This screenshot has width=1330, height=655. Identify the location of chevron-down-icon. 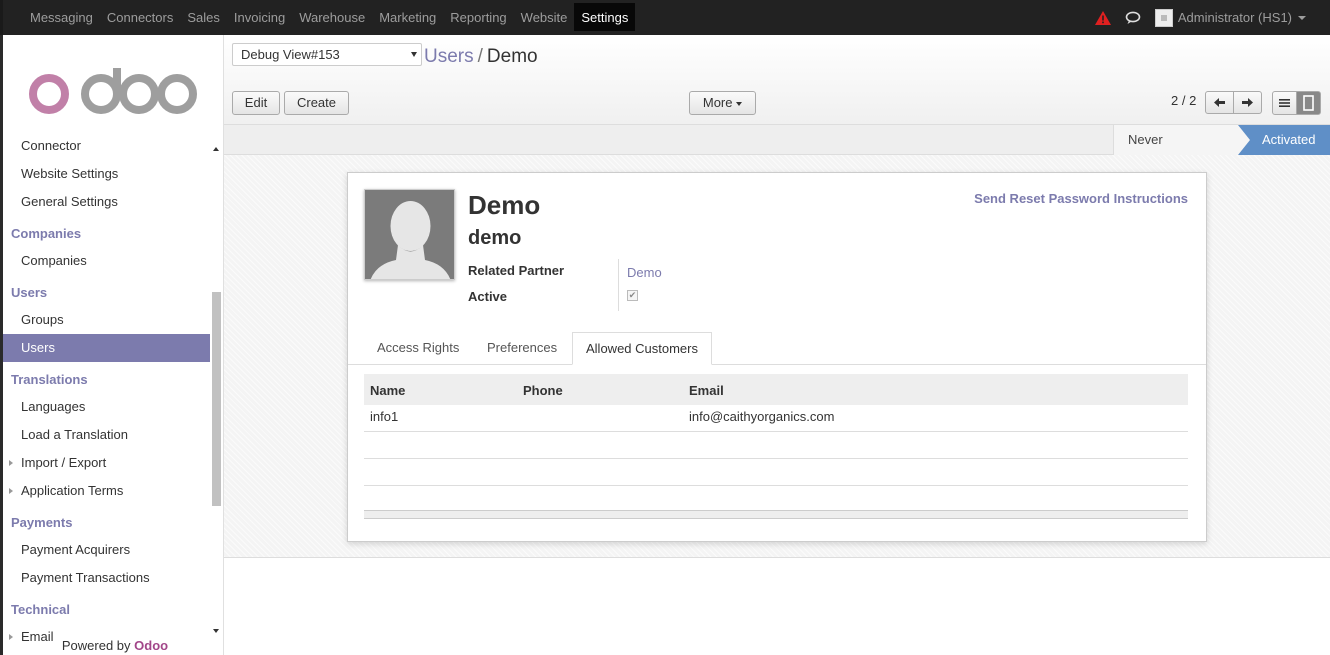
(1302, 17).